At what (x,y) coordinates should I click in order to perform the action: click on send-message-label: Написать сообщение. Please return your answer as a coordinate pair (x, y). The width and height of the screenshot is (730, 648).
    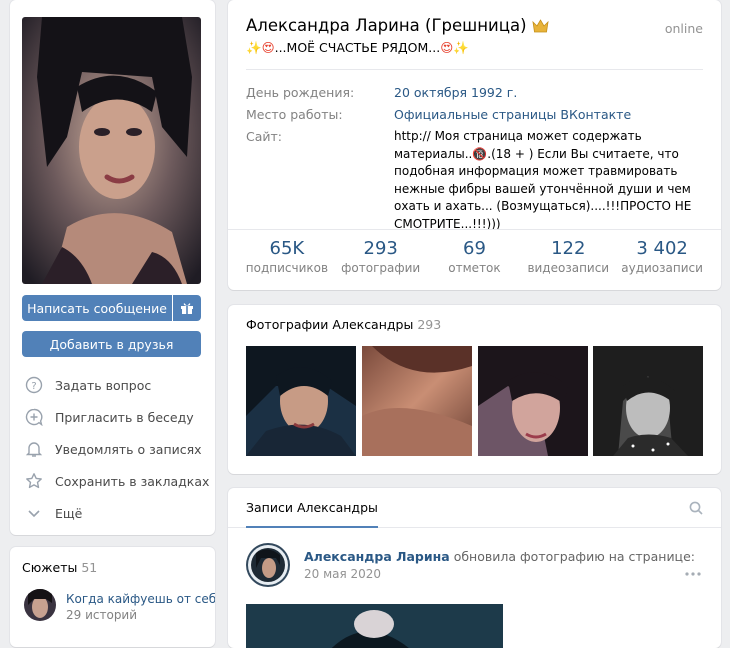
    Looking at the image, I should click on (97, 308).